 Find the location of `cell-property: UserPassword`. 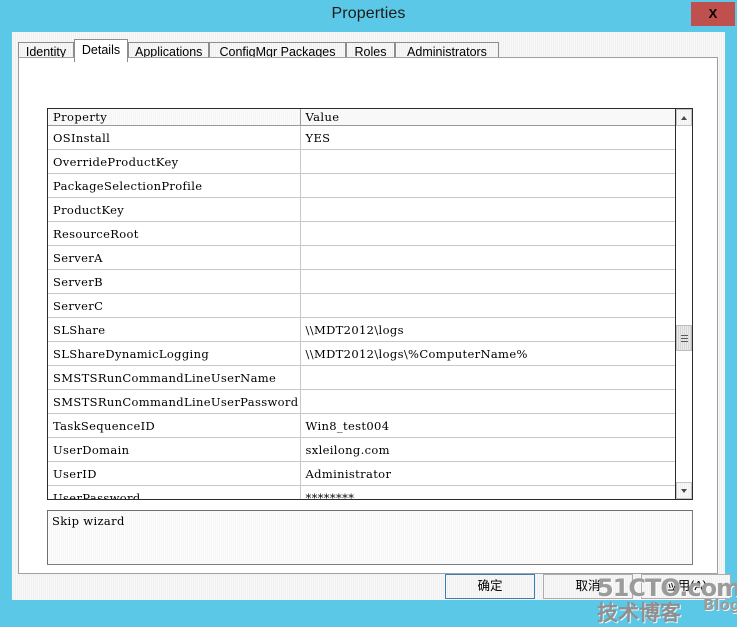

cell-property: UserPassword is located at coordinates (174, 492).